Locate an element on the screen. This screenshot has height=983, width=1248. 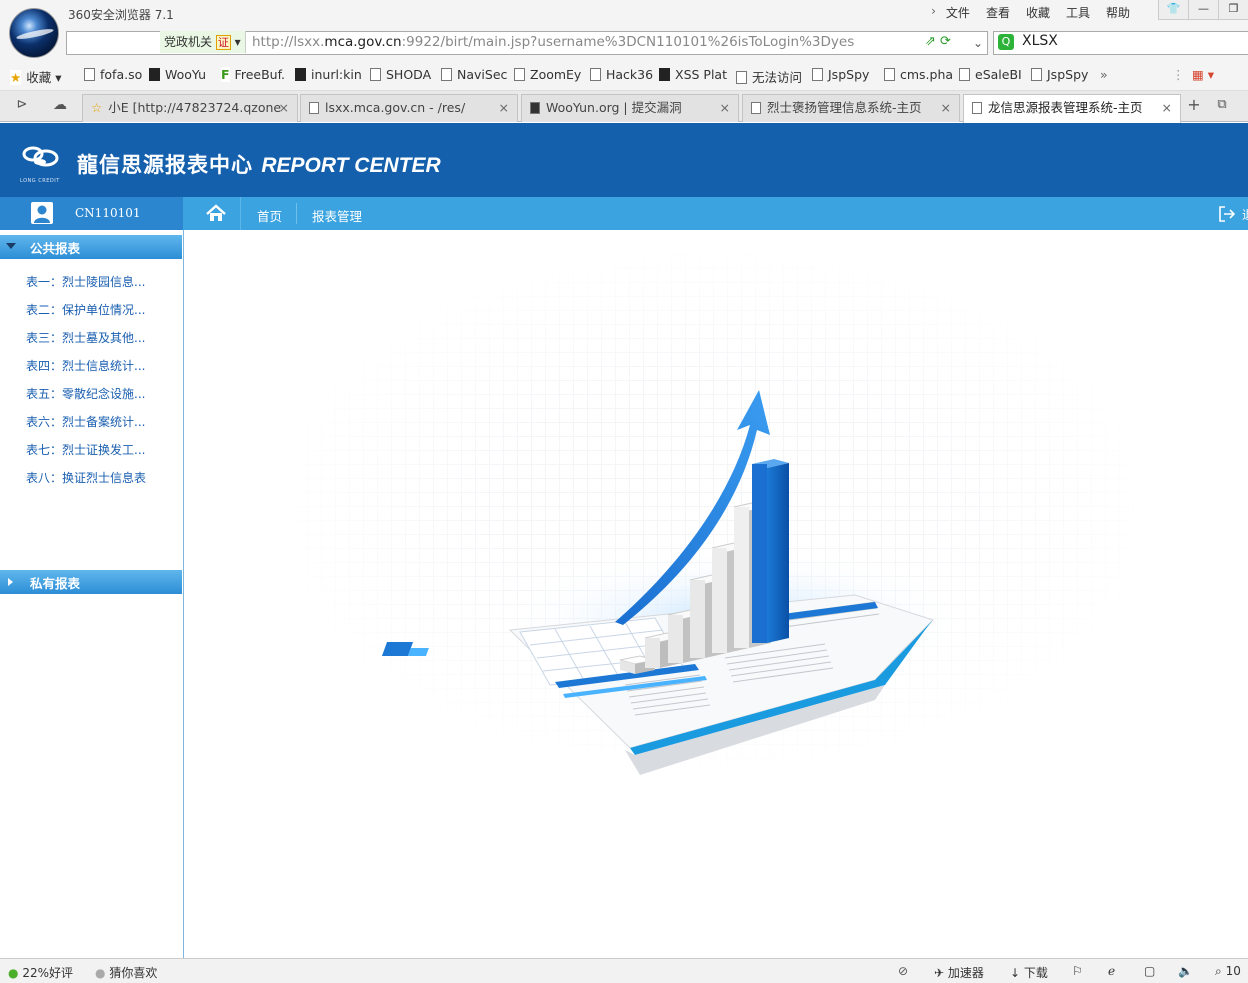
bookmark-label: fofa.so is located at coordinates (121, 74).